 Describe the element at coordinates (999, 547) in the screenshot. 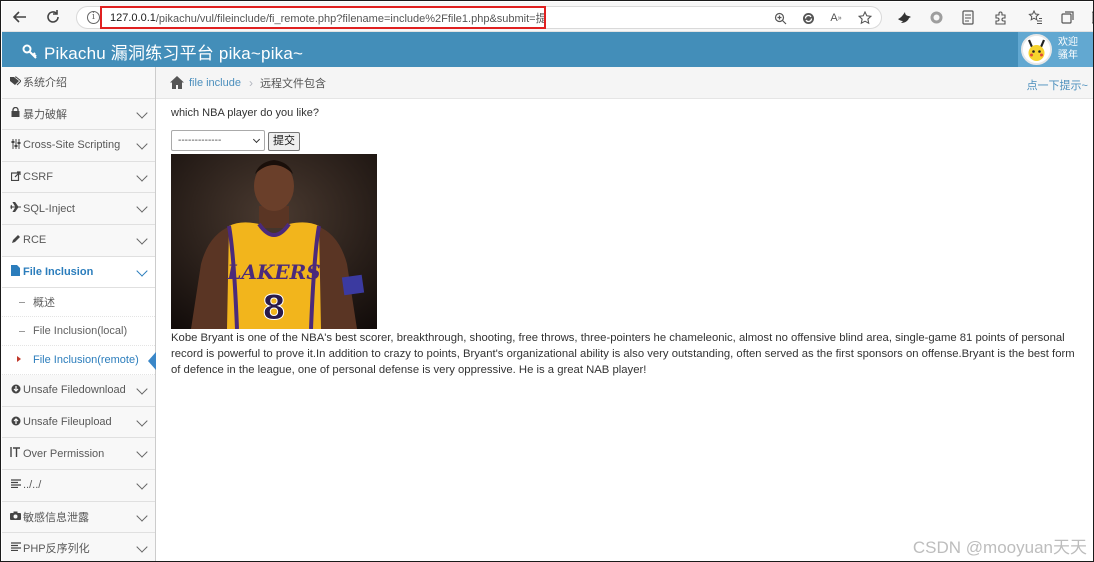

I see `csdn-watermark: CSDN @mooyuan天天` at that location.